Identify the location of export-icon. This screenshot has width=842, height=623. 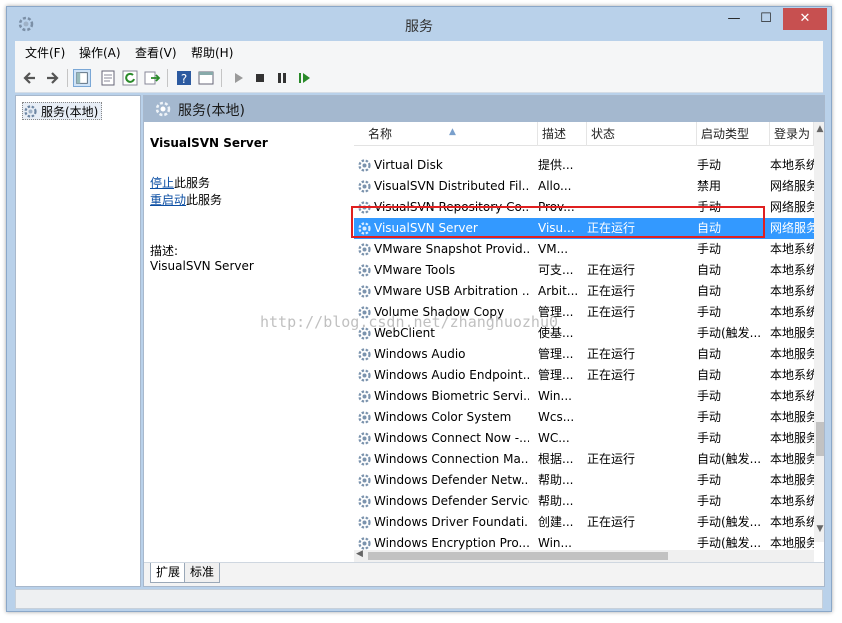
(152, 78).